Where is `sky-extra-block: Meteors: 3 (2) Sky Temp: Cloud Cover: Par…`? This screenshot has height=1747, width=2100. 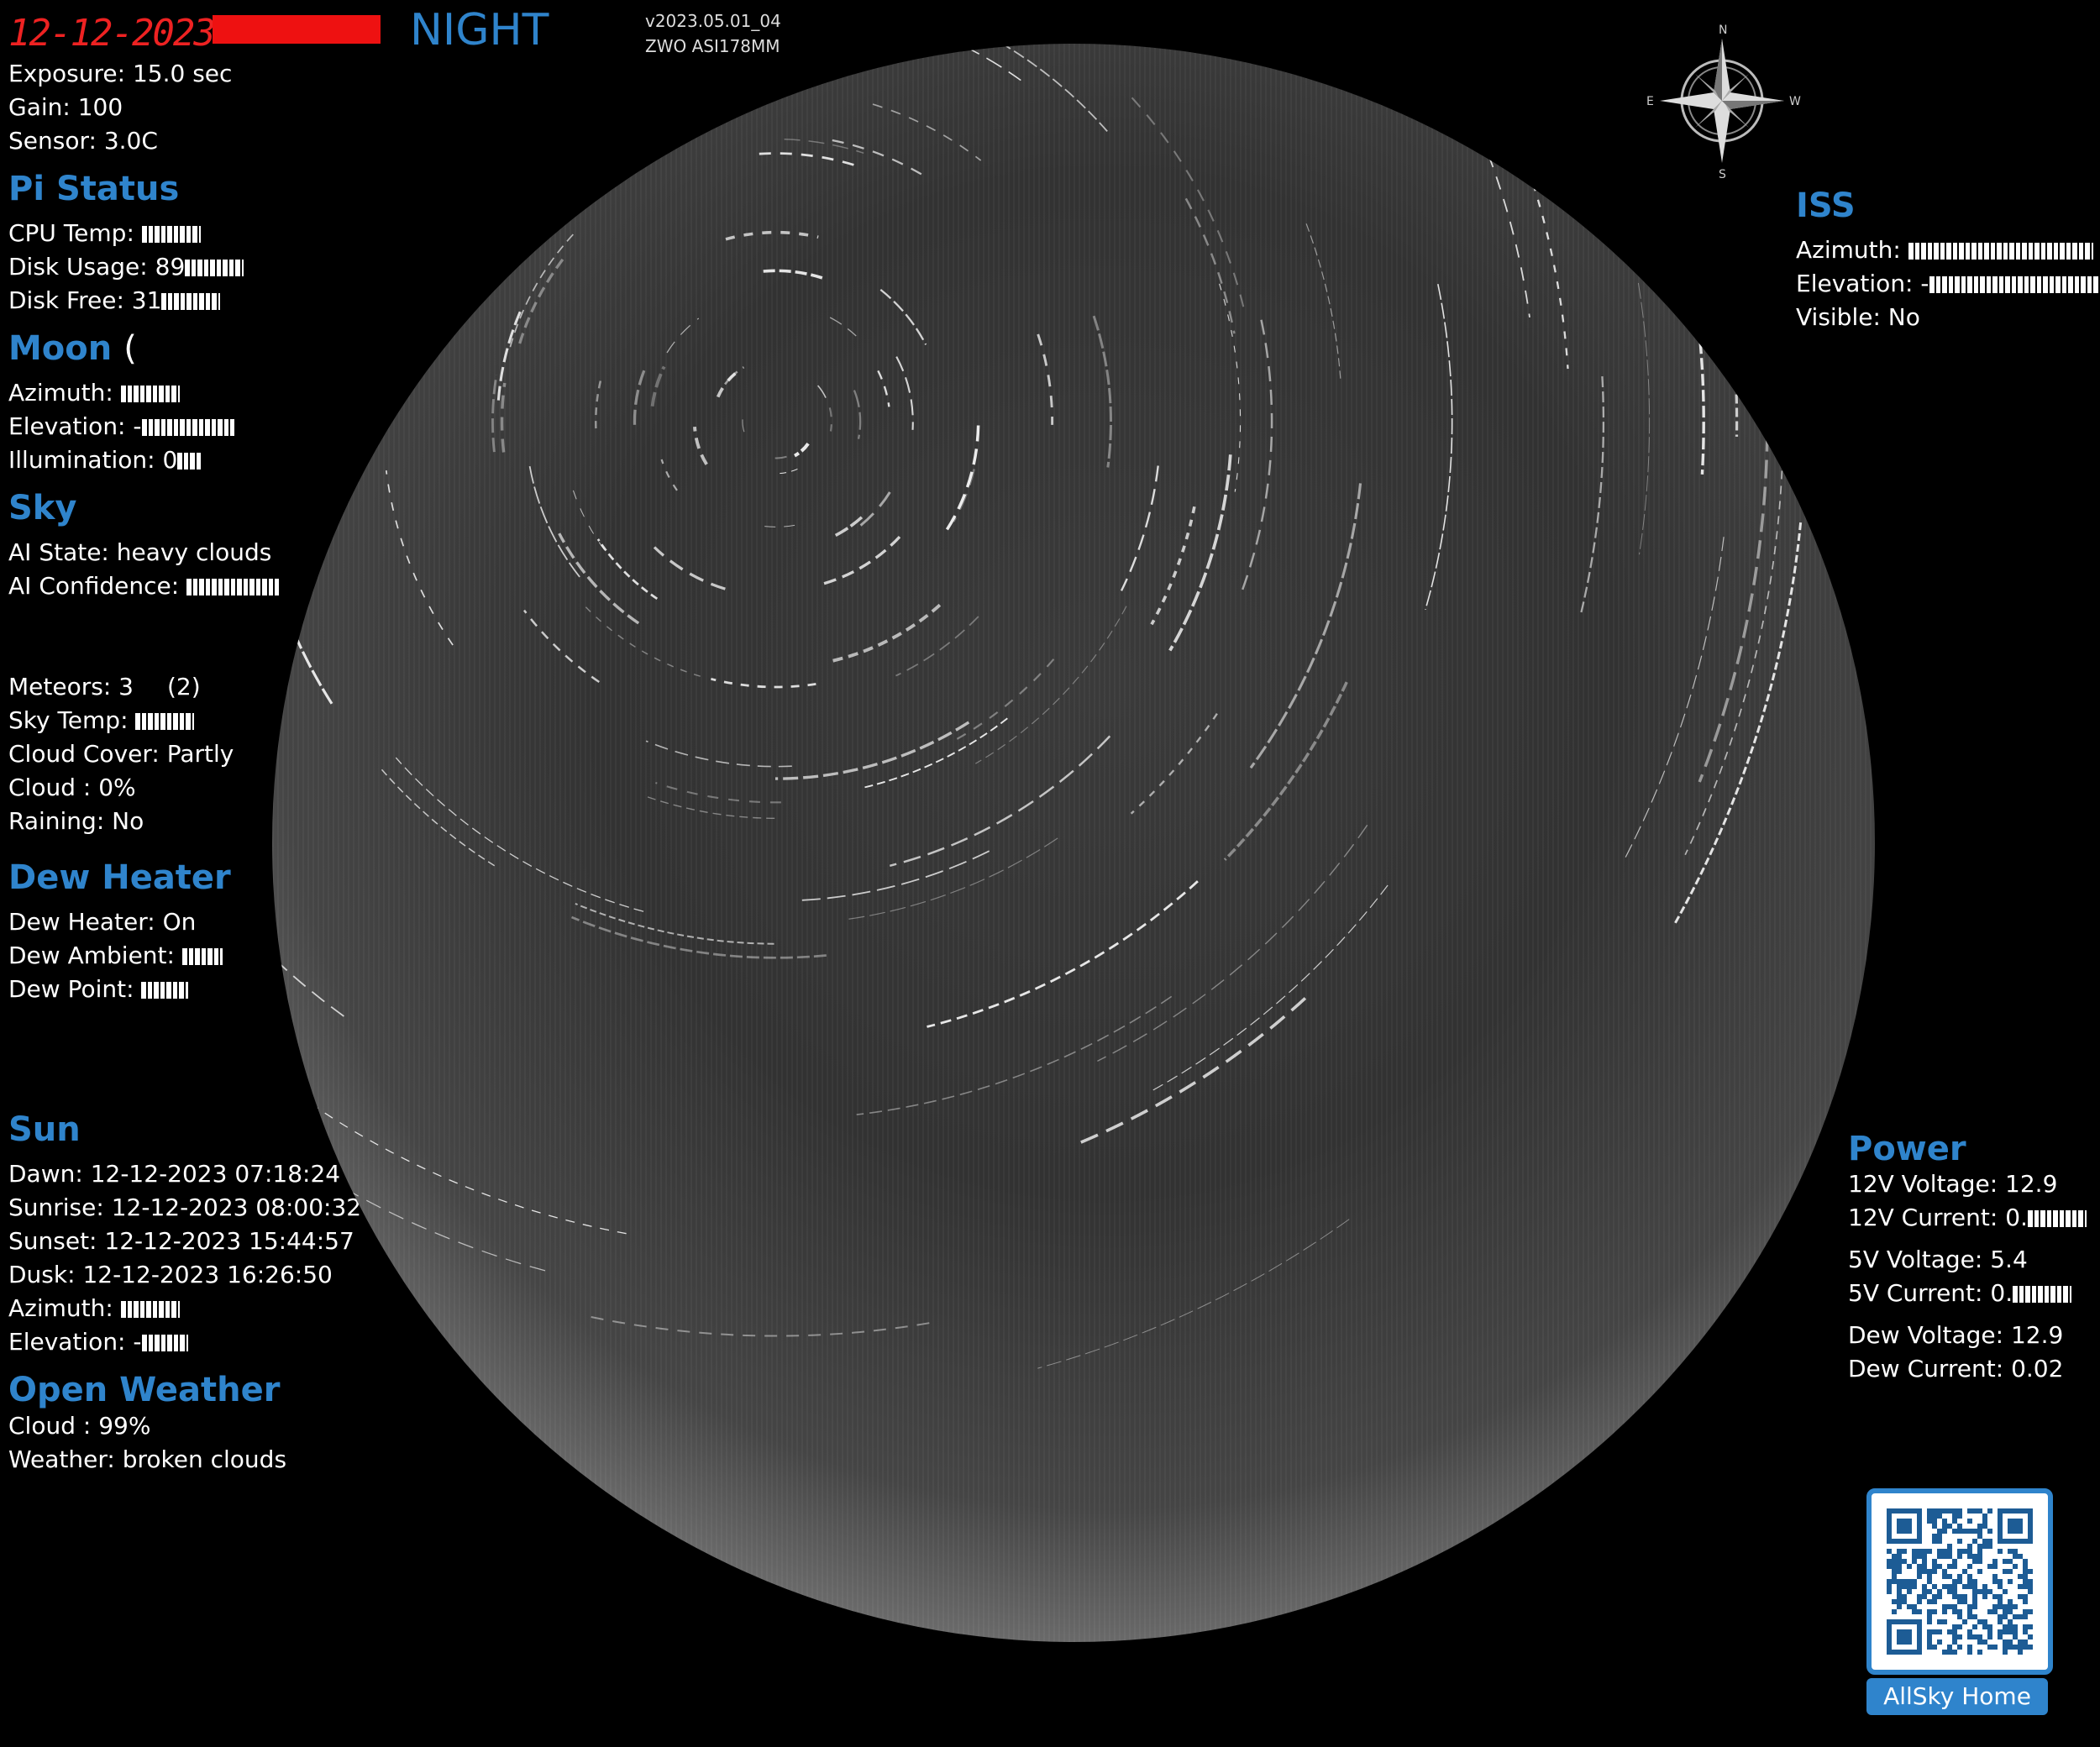 sky-extra-block: Meteors: 3 (2) Sky Temp: Cloud Cover: Par… is located at coordinates (121, 754).